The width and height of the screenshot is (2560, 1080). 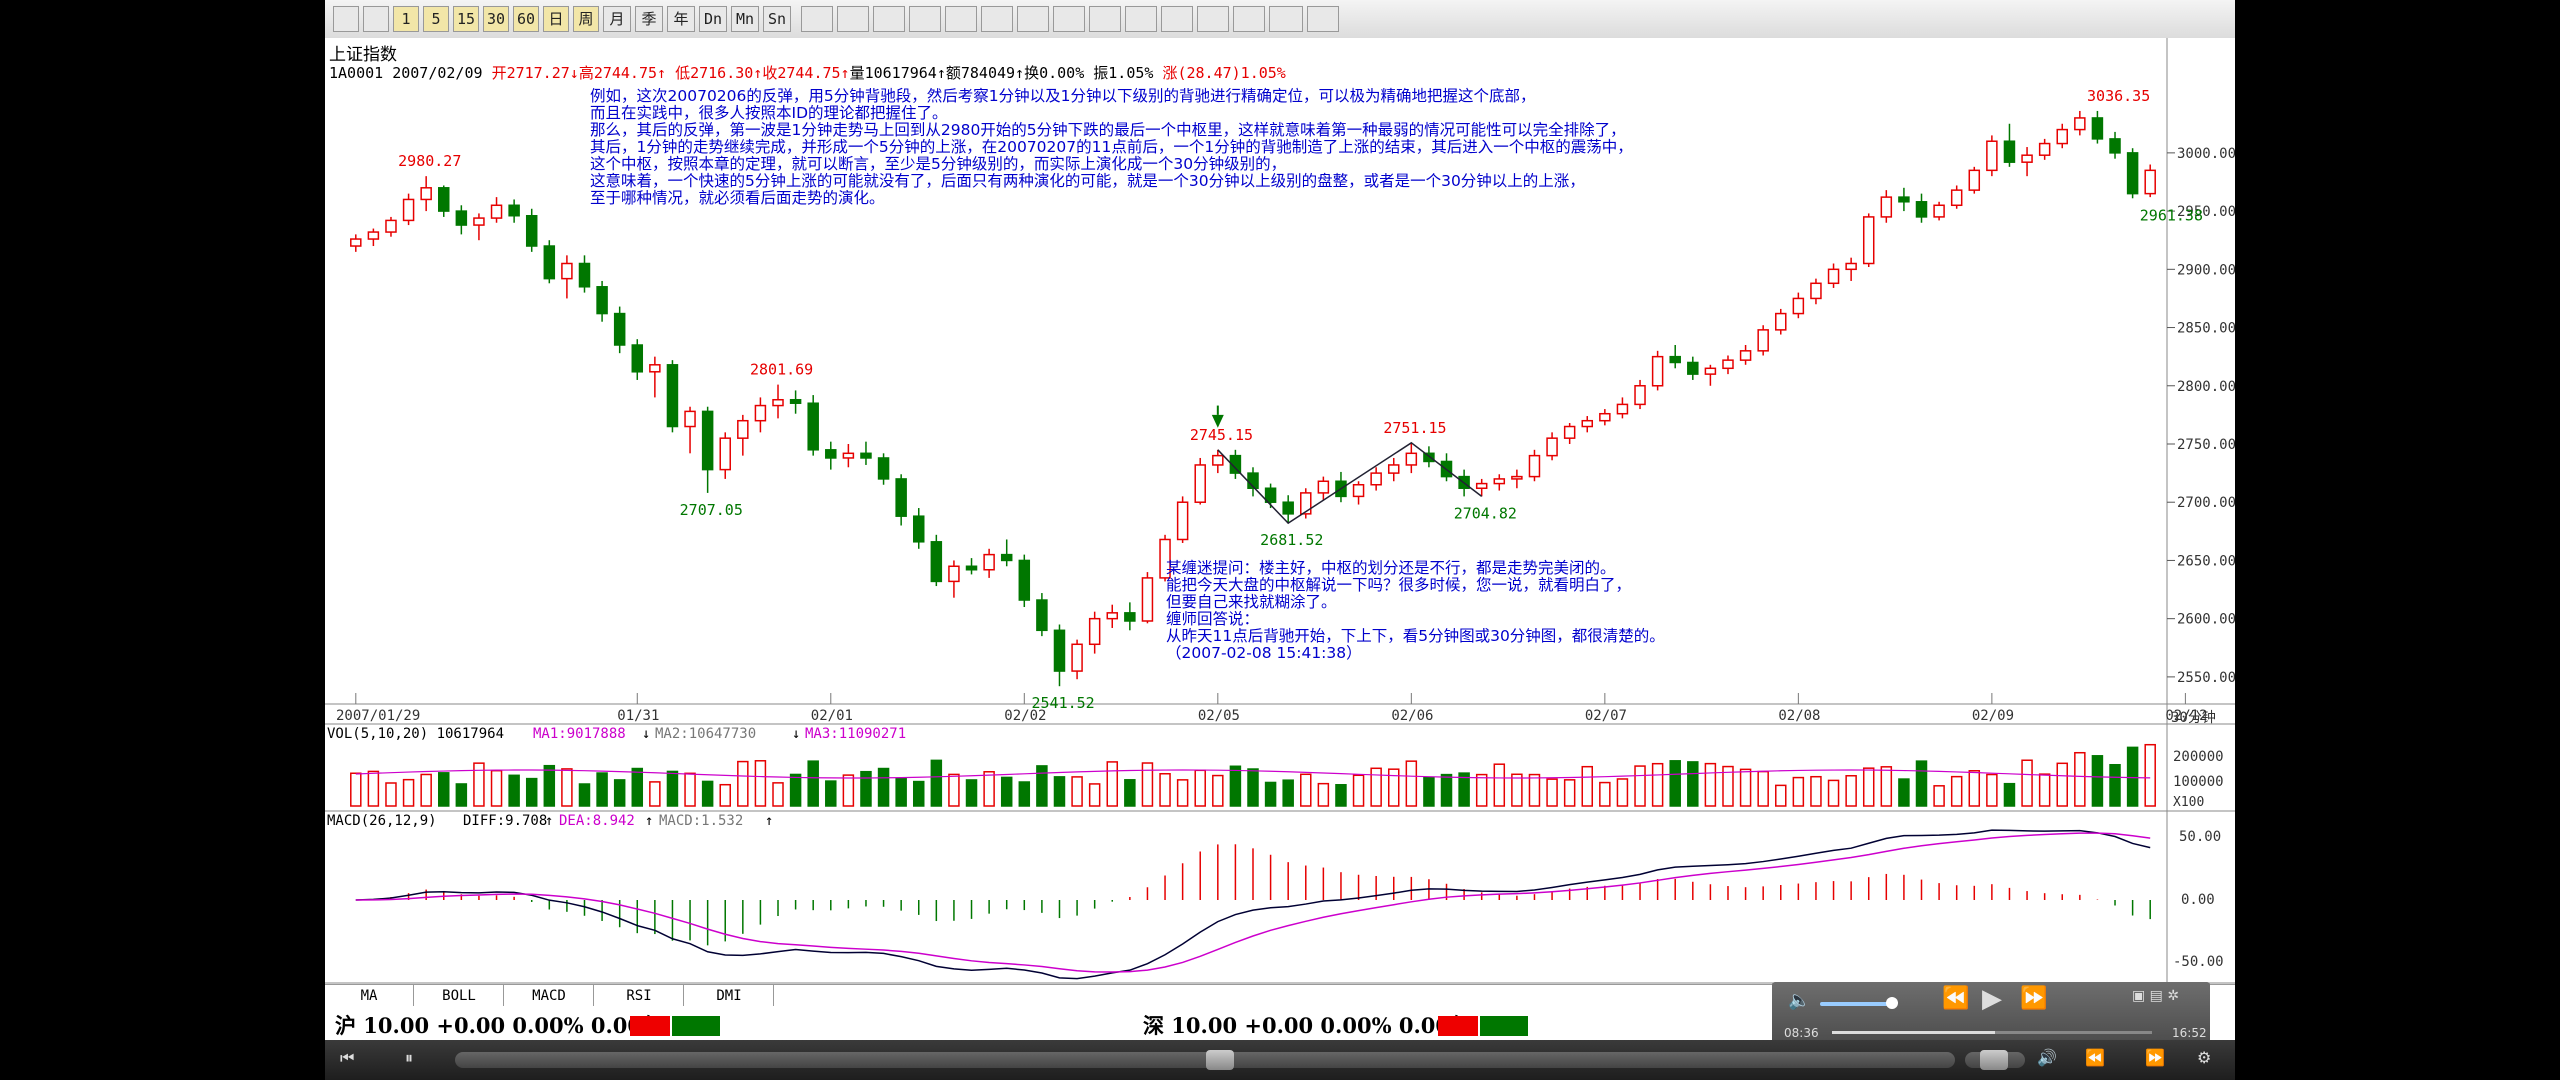 I want to click on settings-icon: ⚙, so click(x=2204, y=1057).